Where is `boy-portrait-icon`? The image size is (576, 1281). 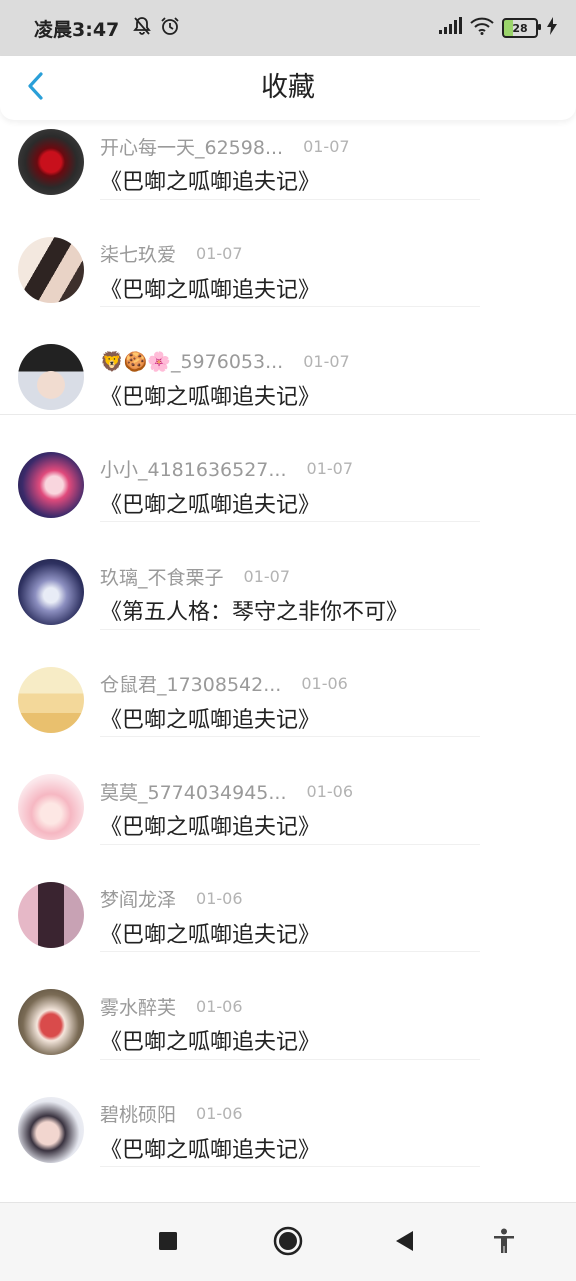 boy-portrait-icon is located at coordinates (51, 377).